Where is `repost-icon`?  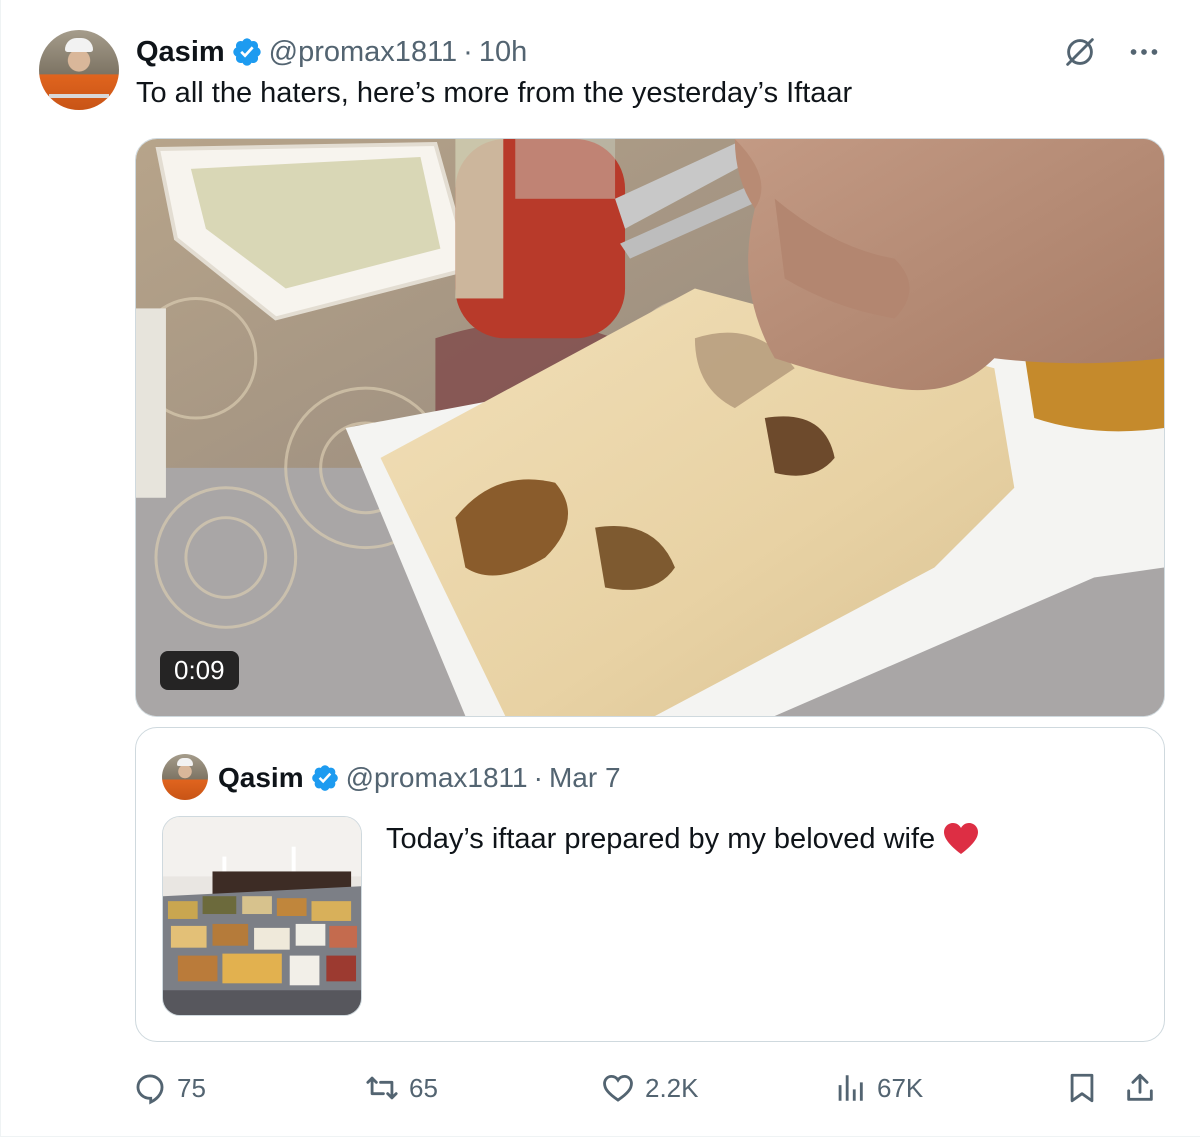
repost-icon is located at coordinates (382, 1088).